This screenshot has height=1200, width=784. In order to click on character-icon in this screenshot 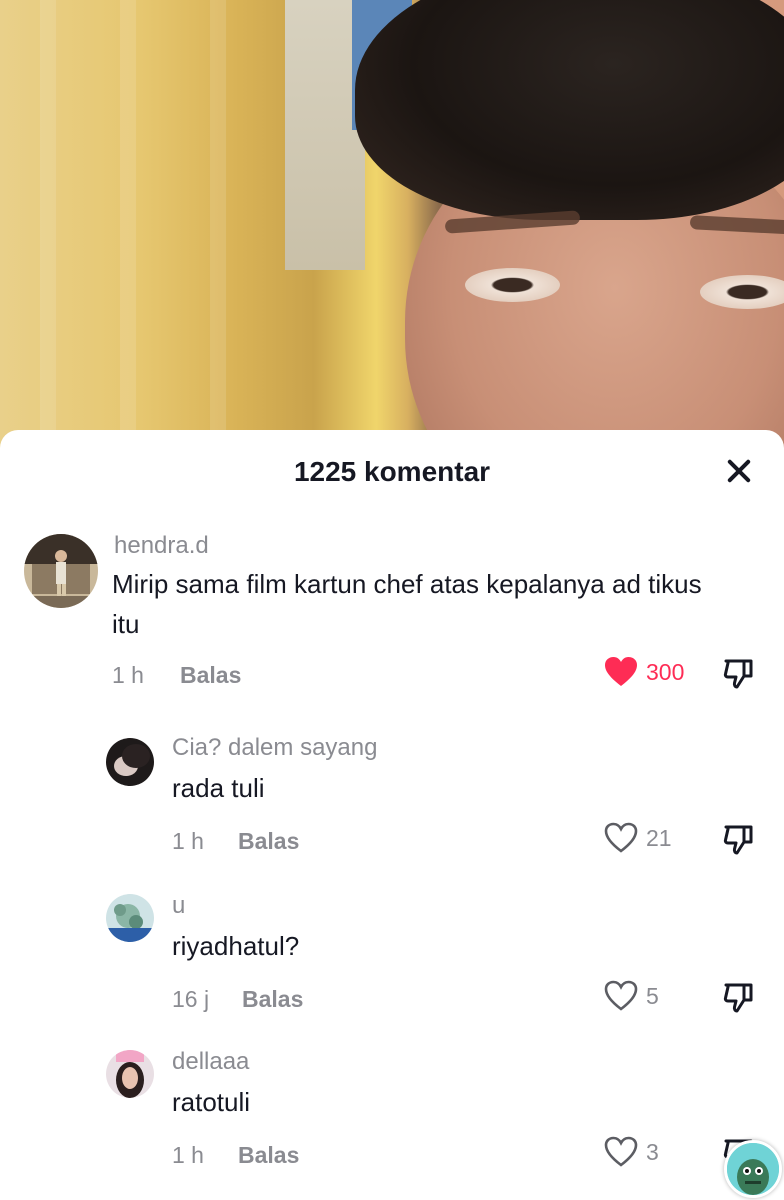, I will do `click(753, 1169)`.